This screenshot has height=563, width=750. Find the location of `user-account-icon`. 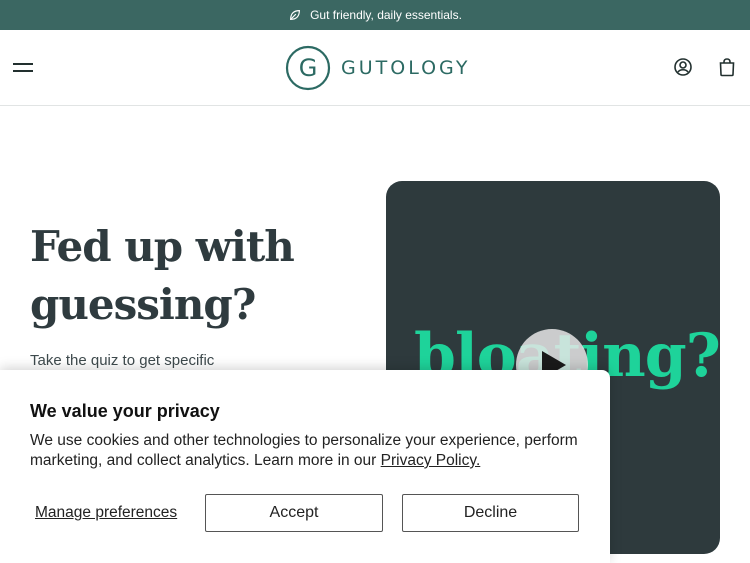

user-account-icon is located at coordinates (683, 67).